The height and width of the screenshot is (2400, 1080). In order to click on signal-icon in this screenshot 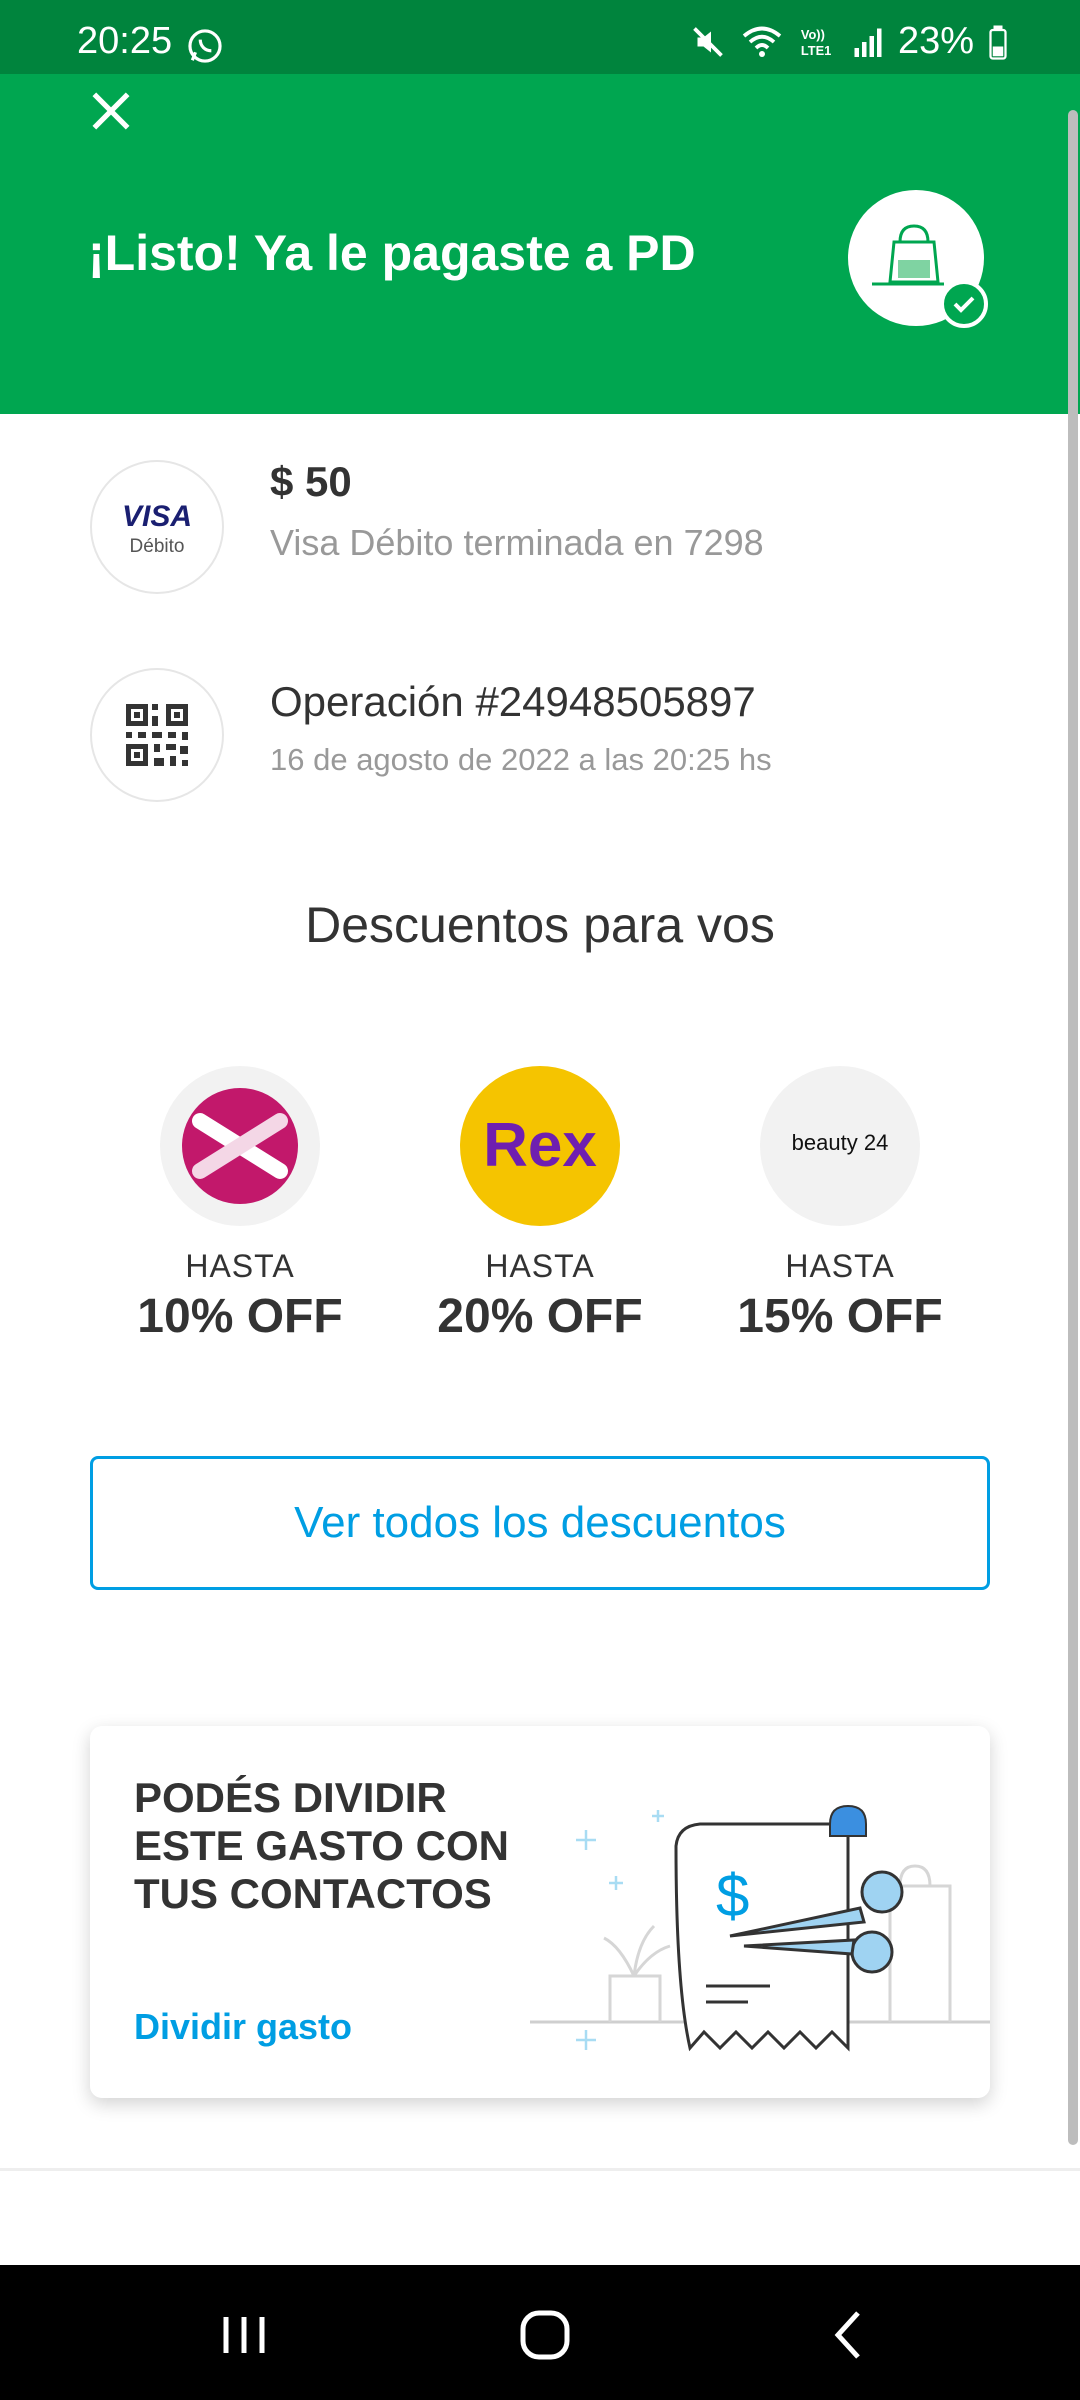, I will do `click(868, 42)`.